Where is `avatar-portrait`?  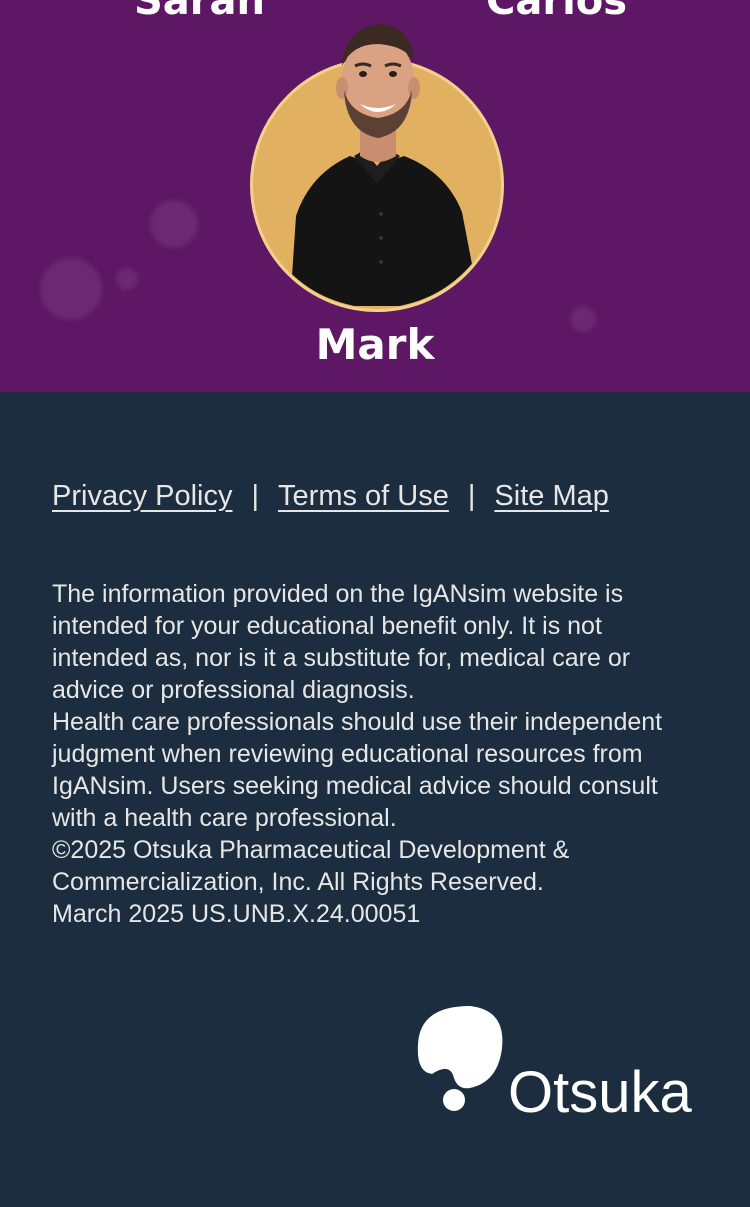 avatar-portrait is located at coordinates (385, 165).